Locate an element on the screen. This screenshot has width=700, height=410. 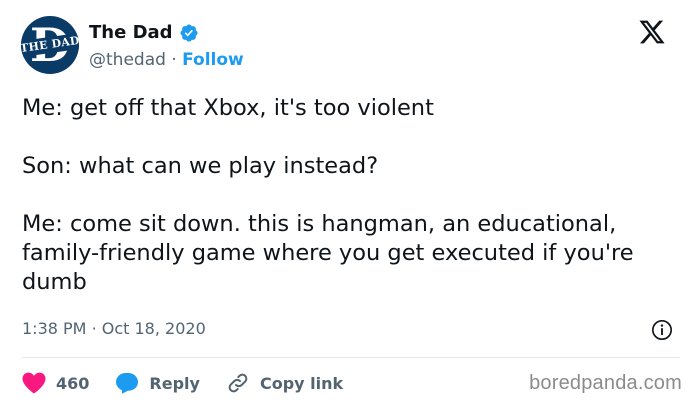
tweet-date: Oct 18, 2020 is located at coordinates (153, 328).